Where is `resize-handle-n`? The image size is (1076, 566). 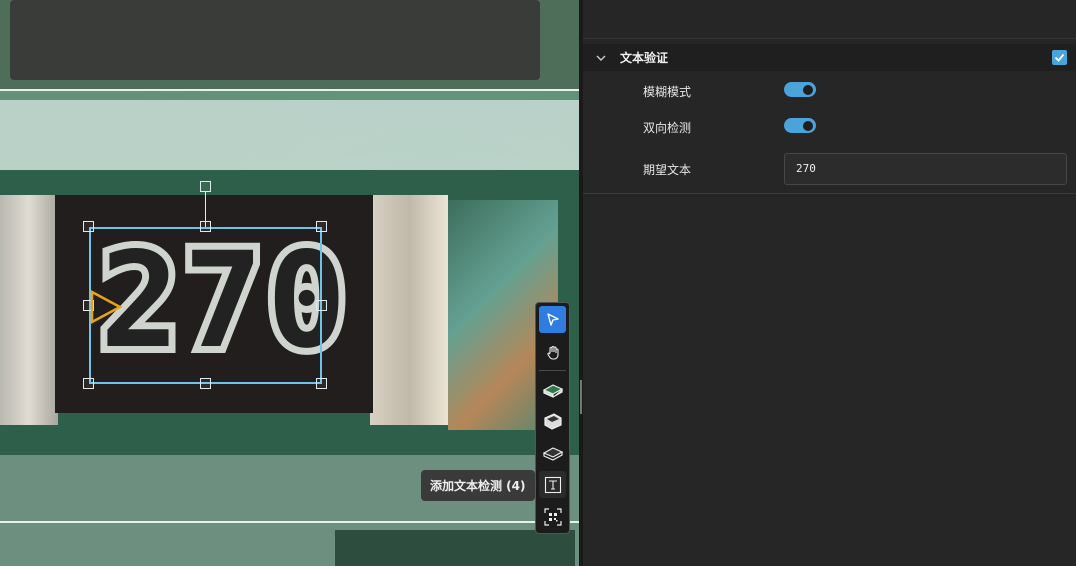 resize-handle-n is located at coordinates (205, 226).